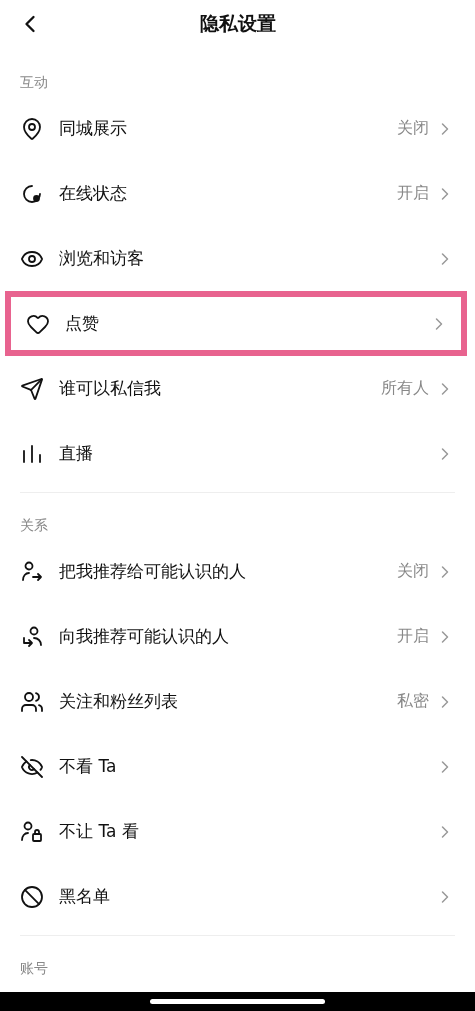 The height and width of the screenshot is (1011, 475). Describe the element at coordinates (237, 193) in the screenshot. I see `settings-row: 在线状态 开启` at that location.